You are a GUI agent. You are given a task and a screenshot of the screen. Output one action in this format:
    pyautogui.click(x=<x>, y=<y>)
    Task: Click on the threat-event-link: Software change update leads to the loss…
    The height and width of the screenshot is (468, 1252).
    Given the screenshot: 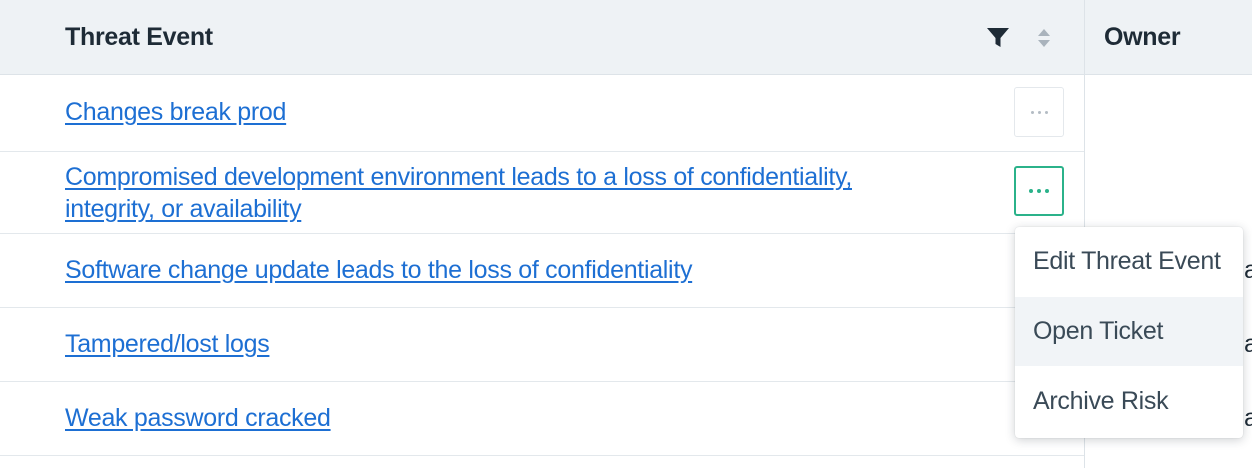 What is the action you would take?
    pyautogui.click(x=378, y=270)
    